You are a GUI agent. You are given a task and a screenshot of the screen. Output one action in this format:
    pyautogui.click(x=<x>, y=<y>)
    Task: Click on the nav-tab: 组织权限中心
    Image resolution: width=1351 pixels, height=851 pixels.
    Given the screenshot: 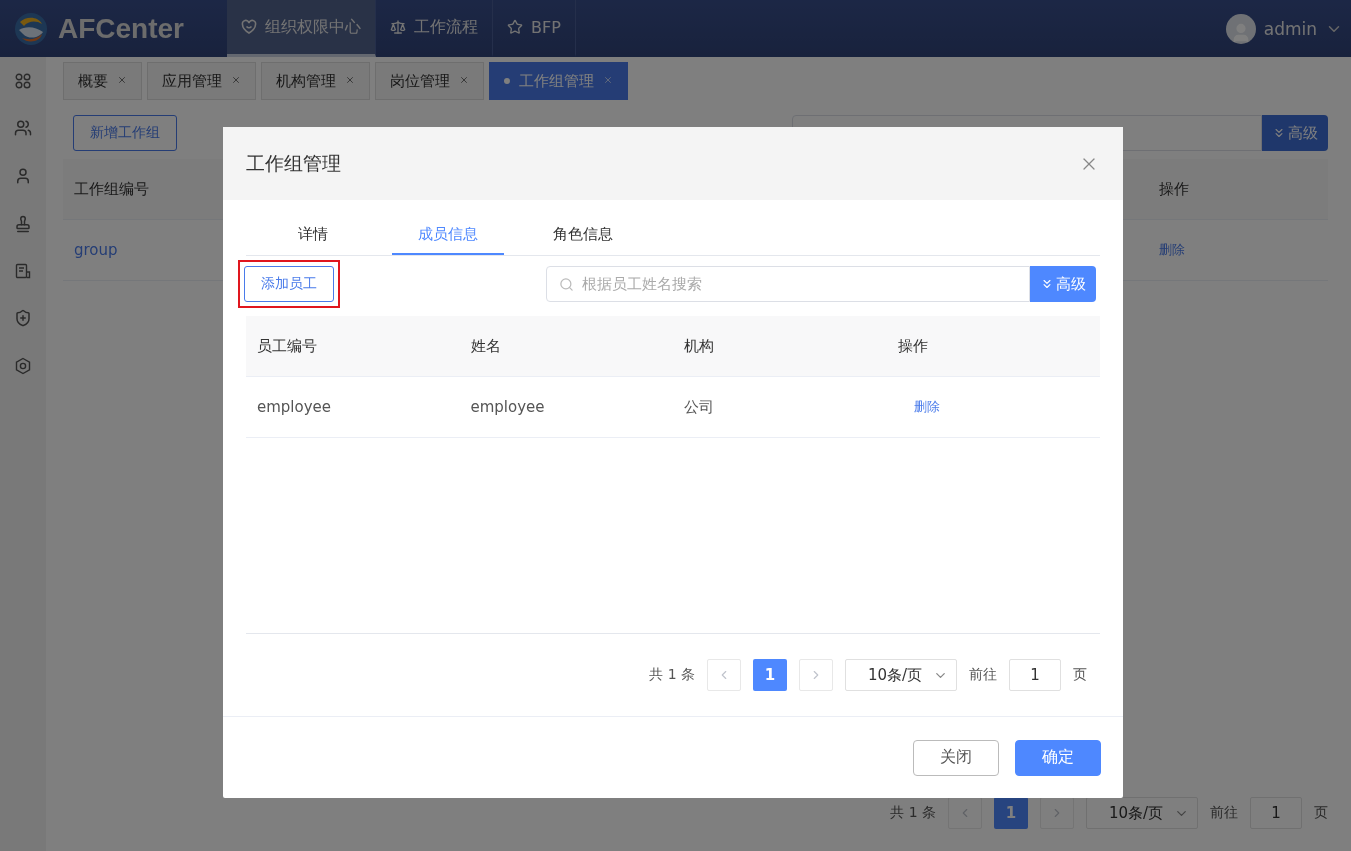 What is the action you would take?
    pyautogui.click(x=301, y=28)
    